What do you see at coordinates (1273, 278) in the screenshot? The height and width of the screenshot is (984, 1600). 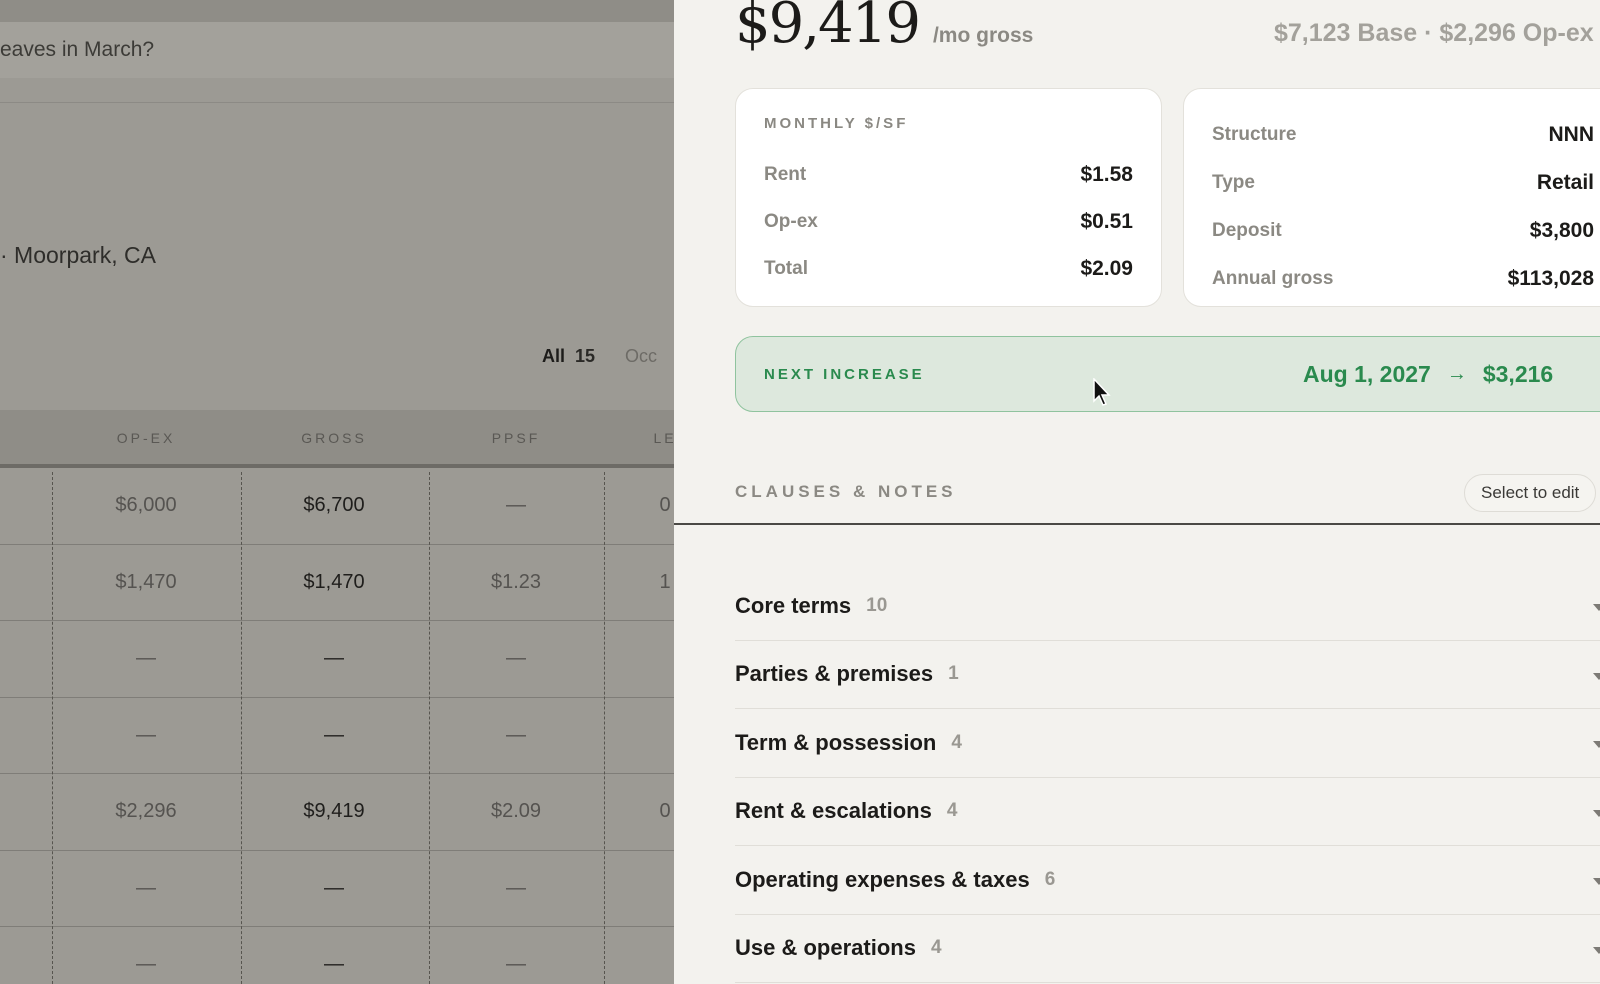 I see `detail-label: Annual gross` at bounding box center [1273, 278].